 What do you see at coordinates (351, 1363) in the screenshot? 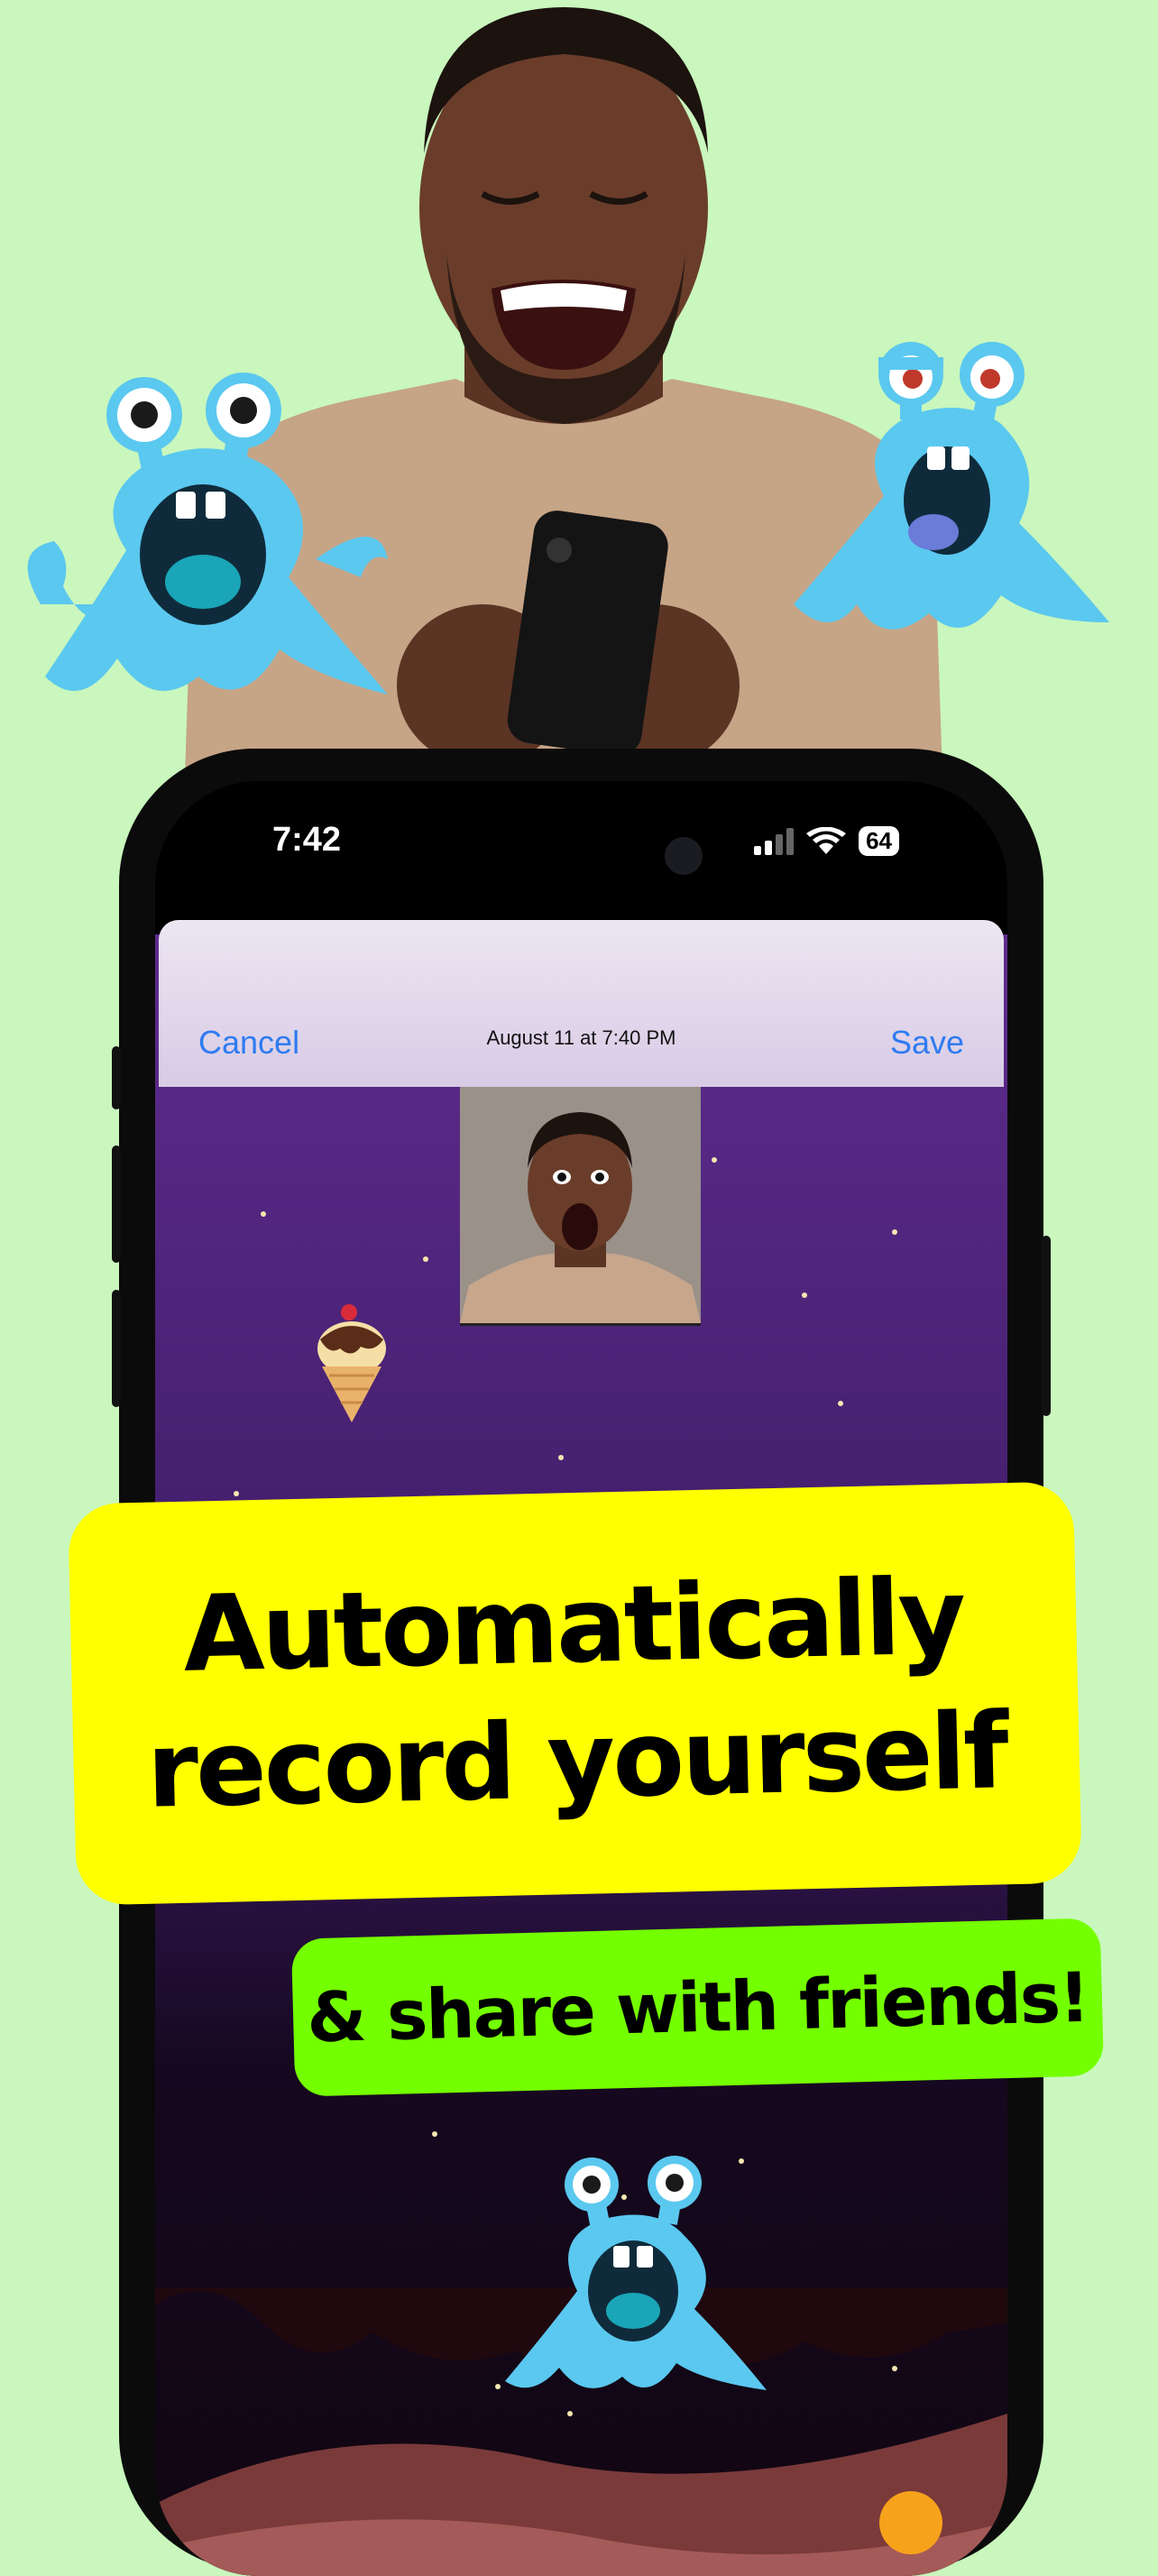
I see `ice-cream-icon` at bounding box center [351, 1363].